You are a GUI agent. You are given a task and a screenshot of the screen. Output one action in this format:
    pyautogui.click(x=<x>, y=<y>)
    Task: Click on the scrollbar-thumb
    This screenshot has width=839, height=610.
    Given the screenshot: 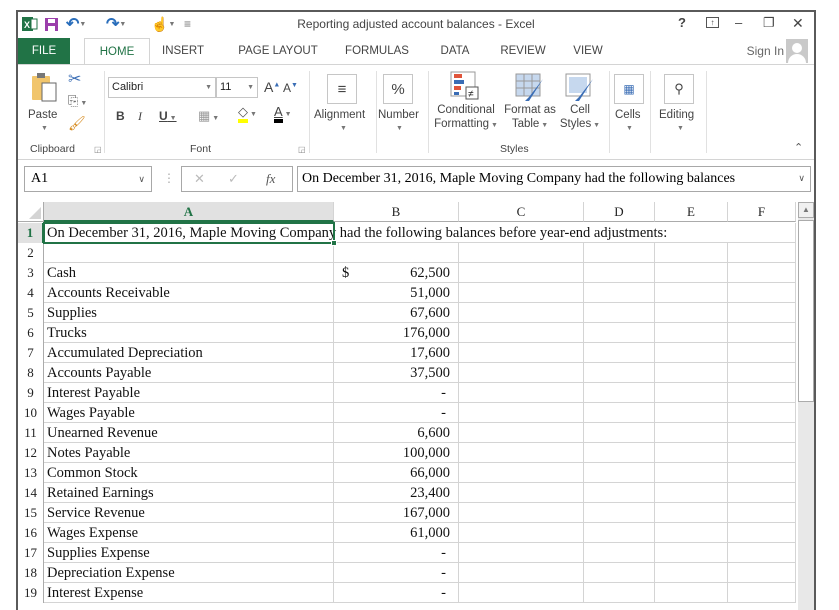 What is the action you would take?
    pyautogui.click(x=806, y=311)
    